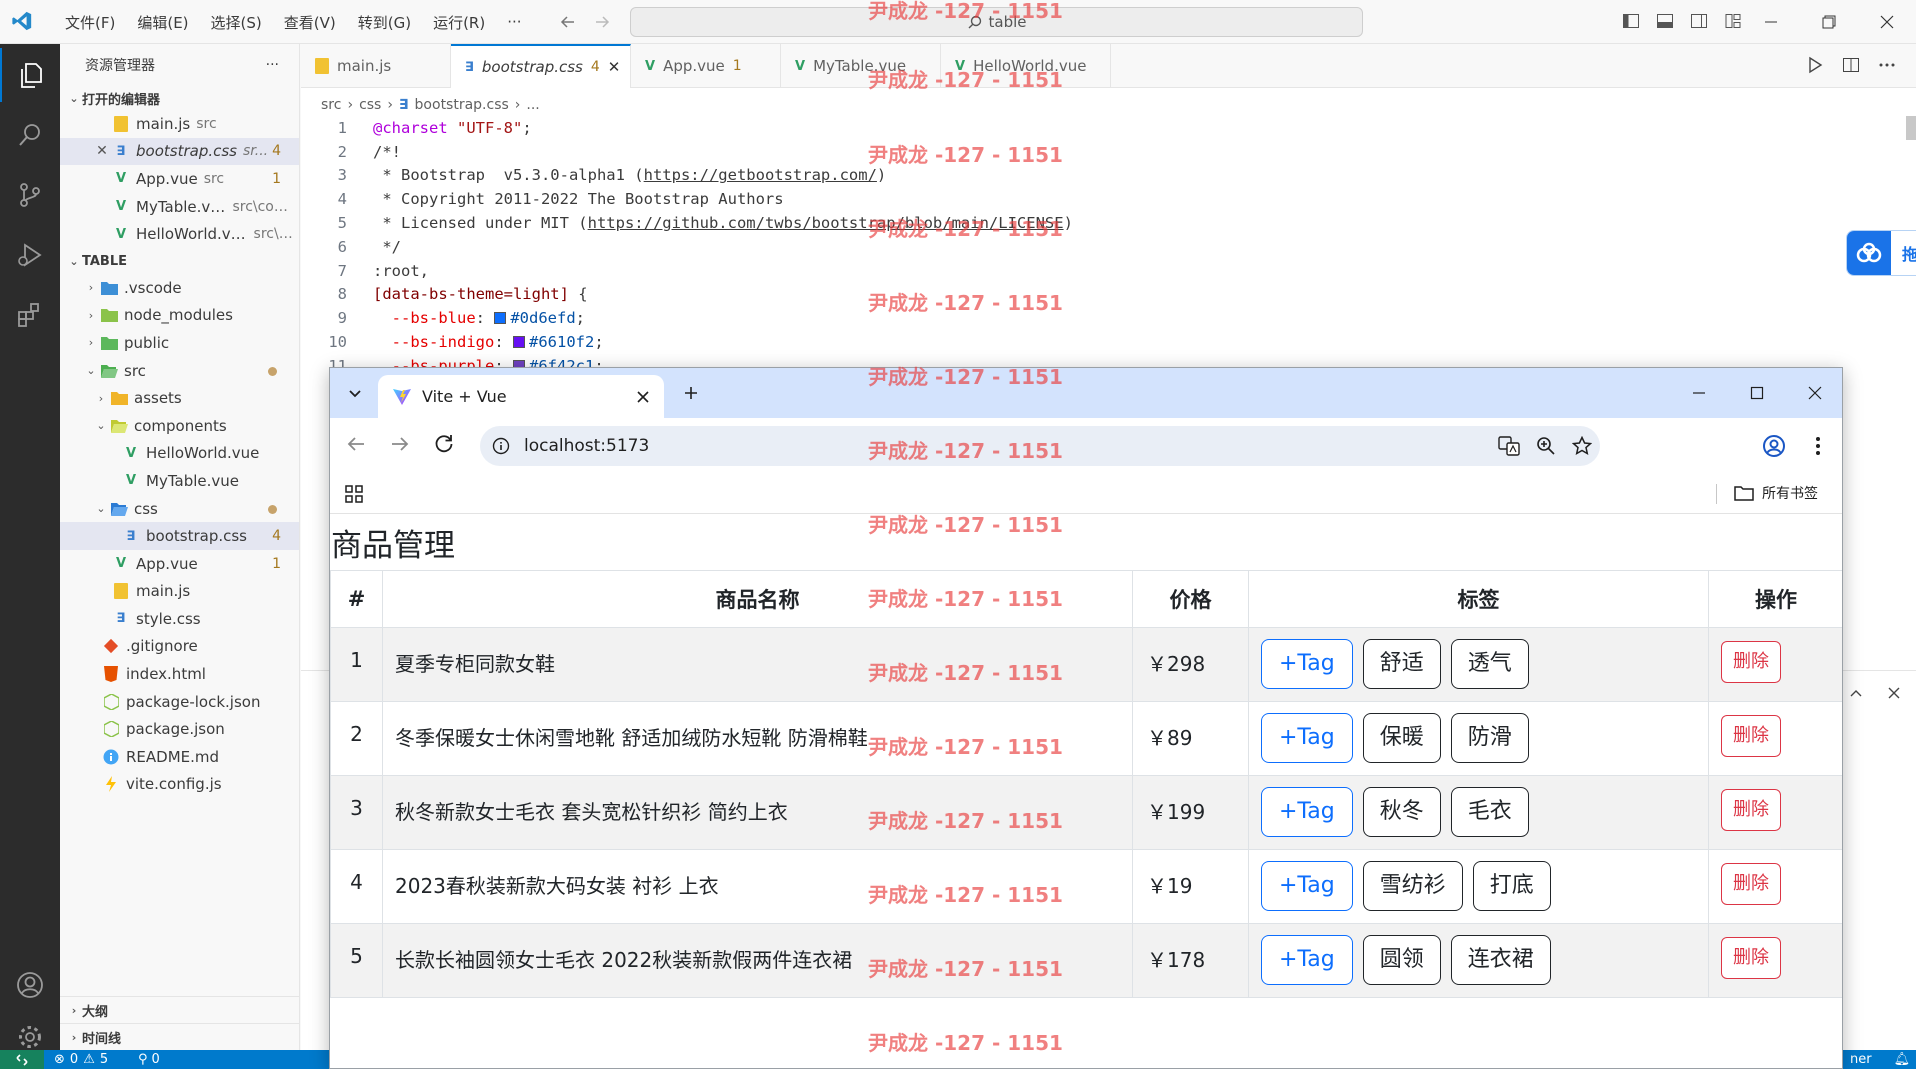 Image resolution: width=1916 pixels, height=1069 pixels. What do you see at coordinates (30, 195) in the screenshot?
I see `source-control-icon` at bounding box center [30, 195].